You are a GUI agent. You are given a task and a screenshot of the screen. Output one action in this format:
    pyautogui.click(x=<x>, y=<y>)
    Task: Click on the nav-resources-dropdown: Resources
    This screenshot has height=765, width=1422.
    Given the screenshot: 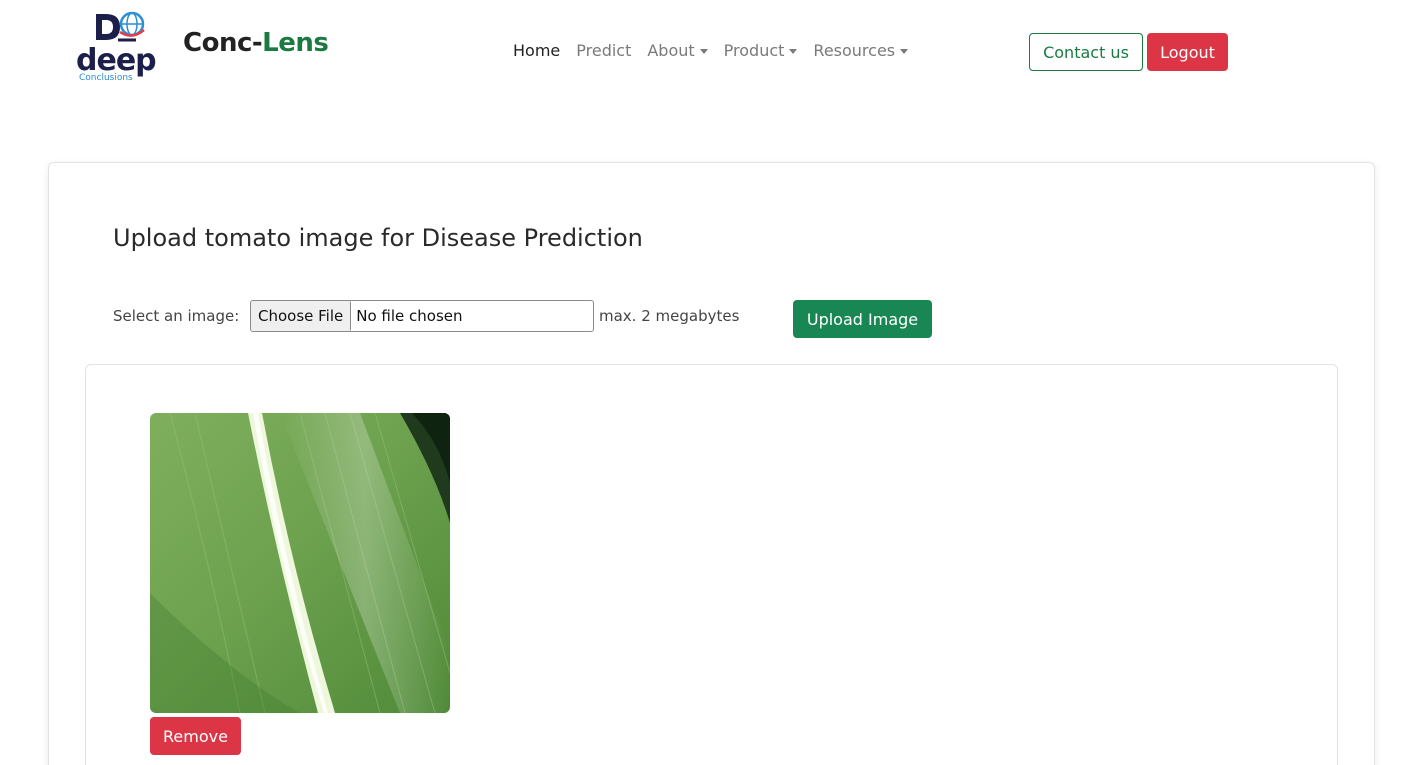 What is the action you would take?
    pyautogui.click(x=861, y=50)
    